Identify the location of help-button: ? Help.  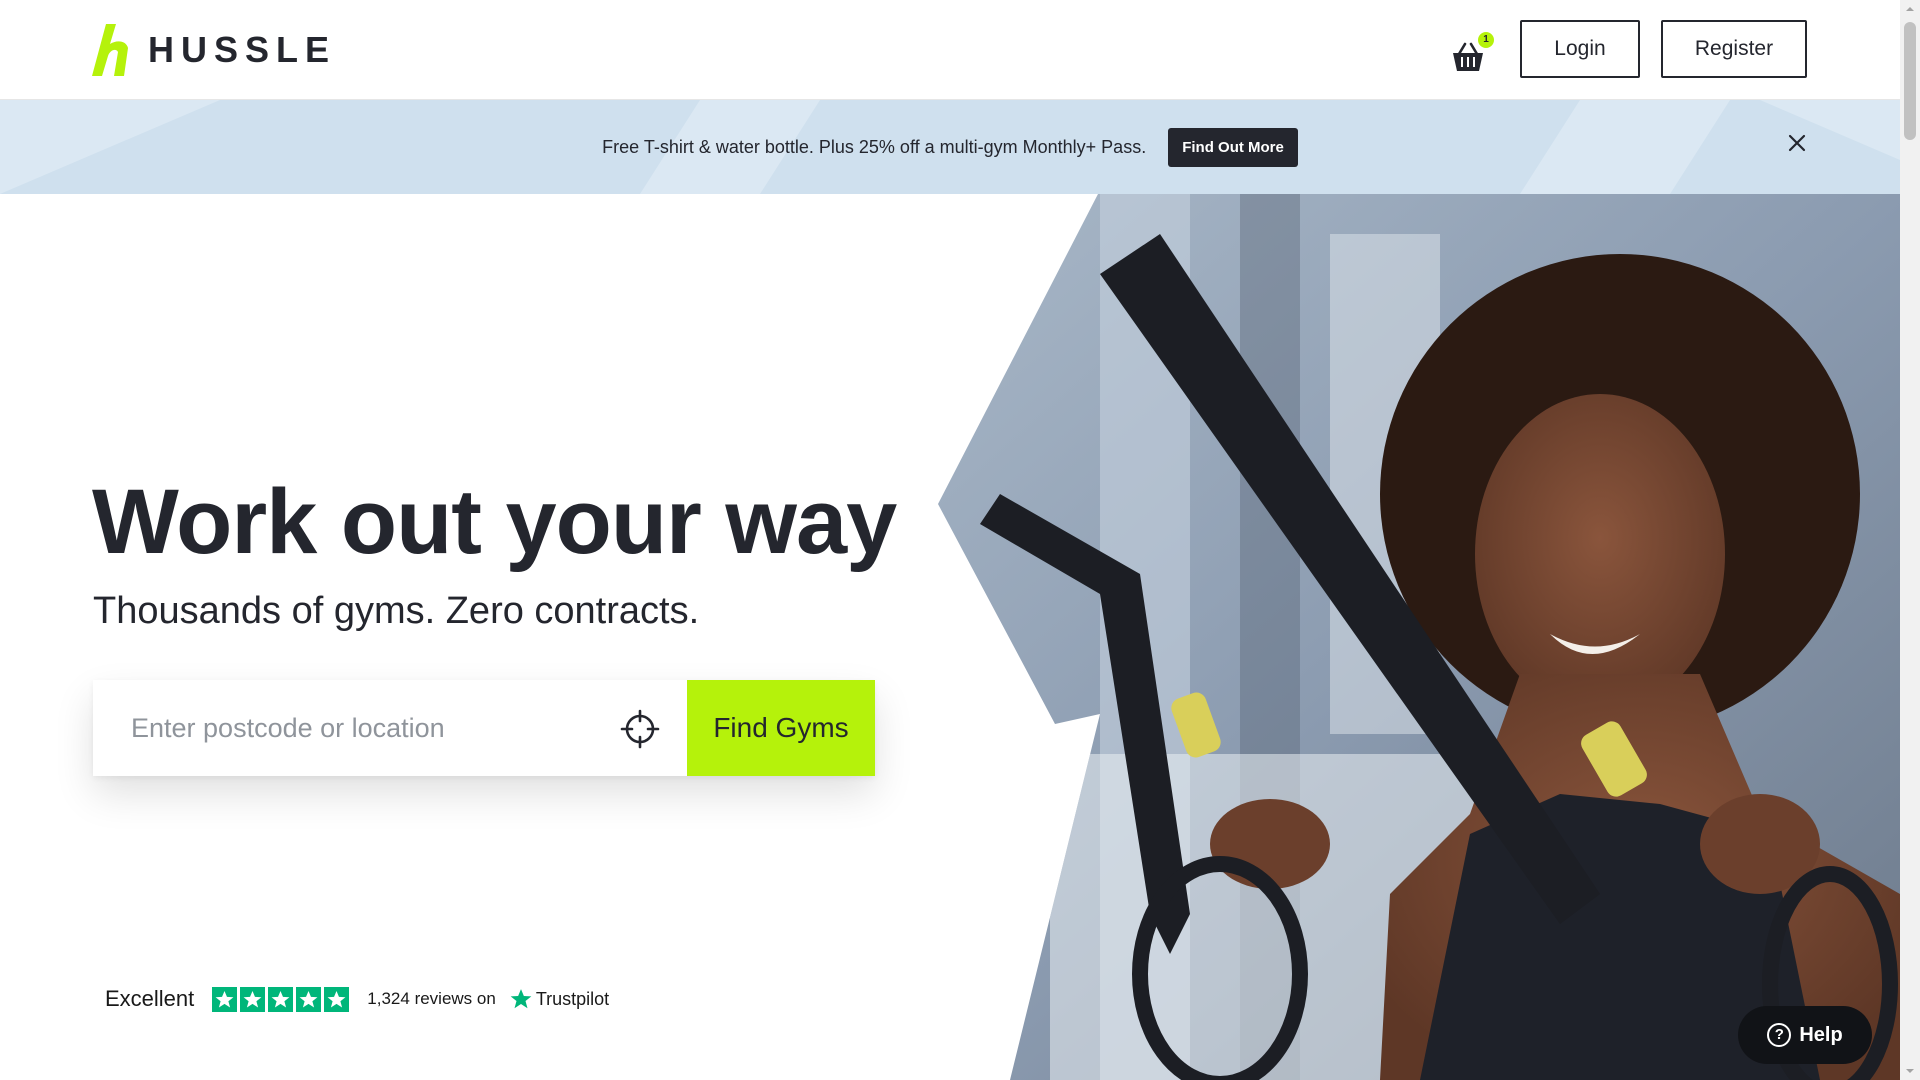
(1805, 1035).